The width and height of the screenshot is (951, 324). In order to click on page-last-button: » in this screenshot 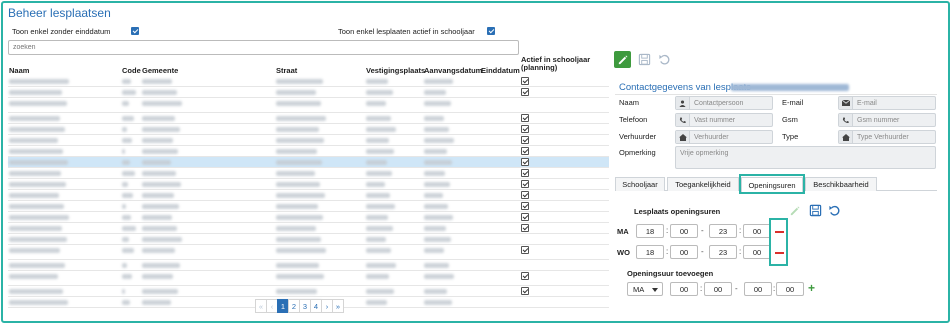, I will do `click(338, 306)`.